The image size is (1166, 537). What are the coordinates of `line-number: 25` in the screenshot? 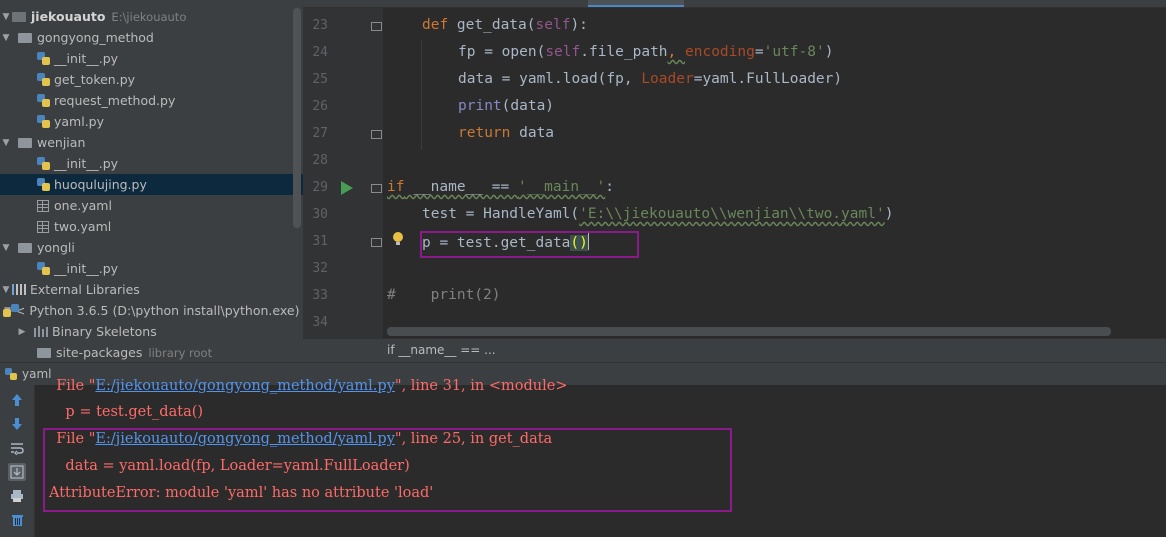 It's located at (320, 79).